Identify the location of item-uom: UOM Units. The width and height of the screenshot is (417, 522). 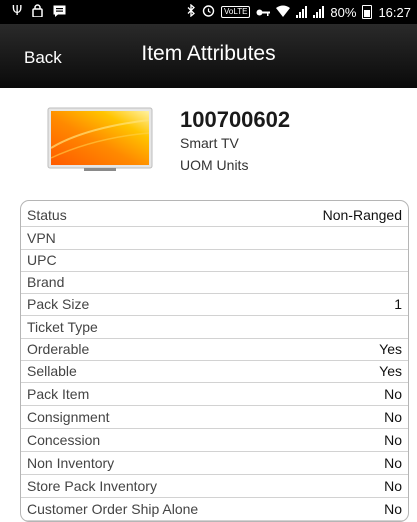
(214, 165).